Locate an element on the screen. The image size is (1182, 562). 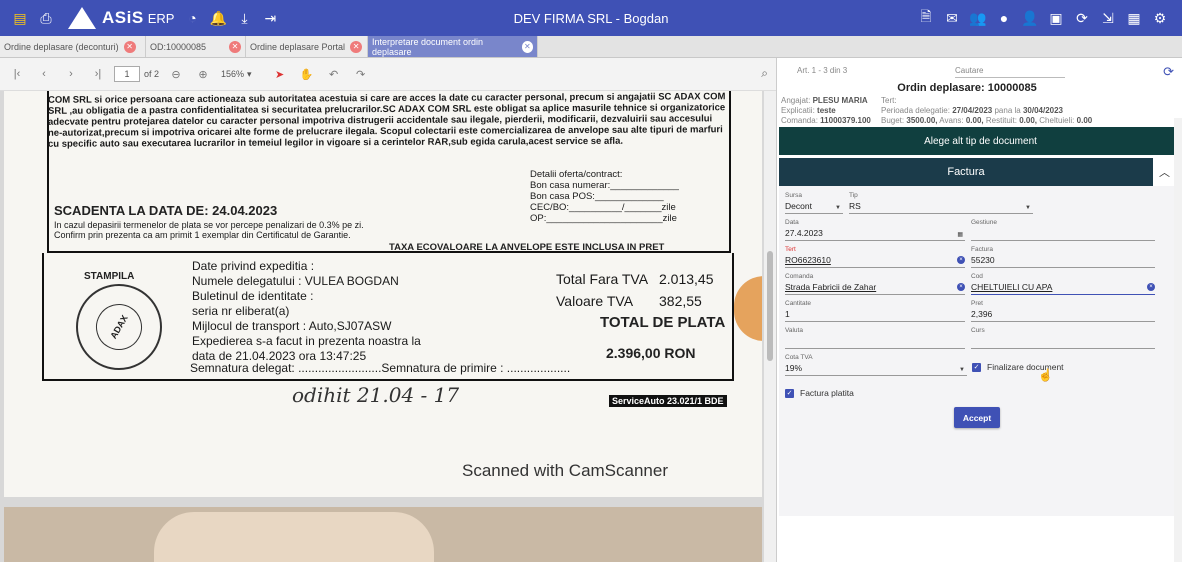
tab-interpretare: Interpretare document ordin deplasare ✕ is located at coordinates (453, 46).